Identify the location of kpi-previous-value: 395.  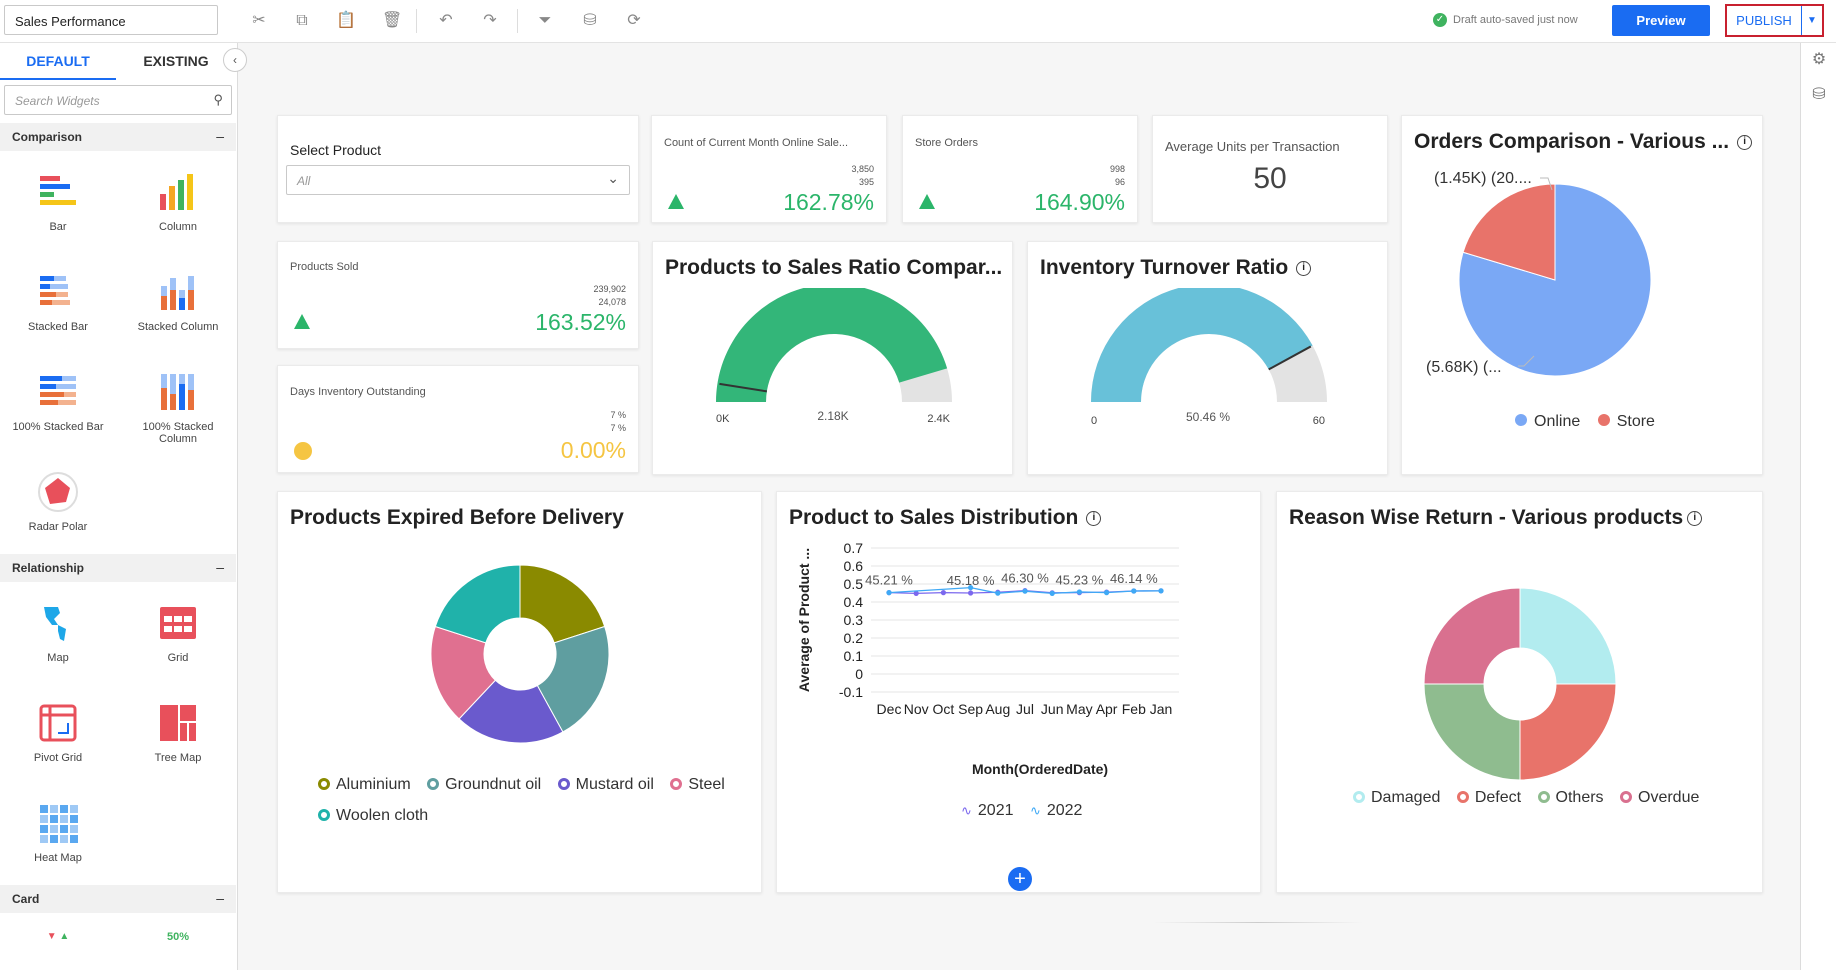
(866, 182).